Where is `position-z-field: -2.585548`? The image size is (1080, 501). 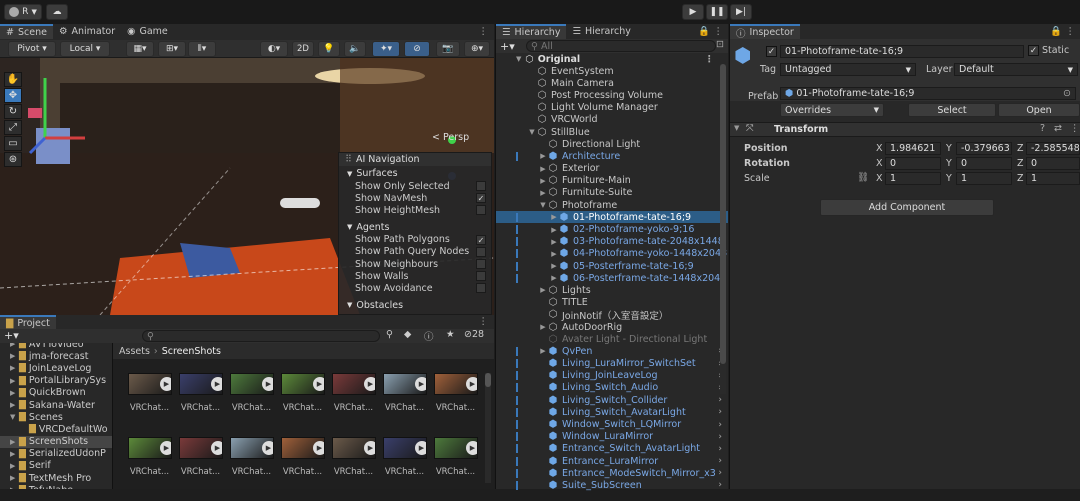 position-z-field: -2.585548 is located at coordinates (1053, 148).